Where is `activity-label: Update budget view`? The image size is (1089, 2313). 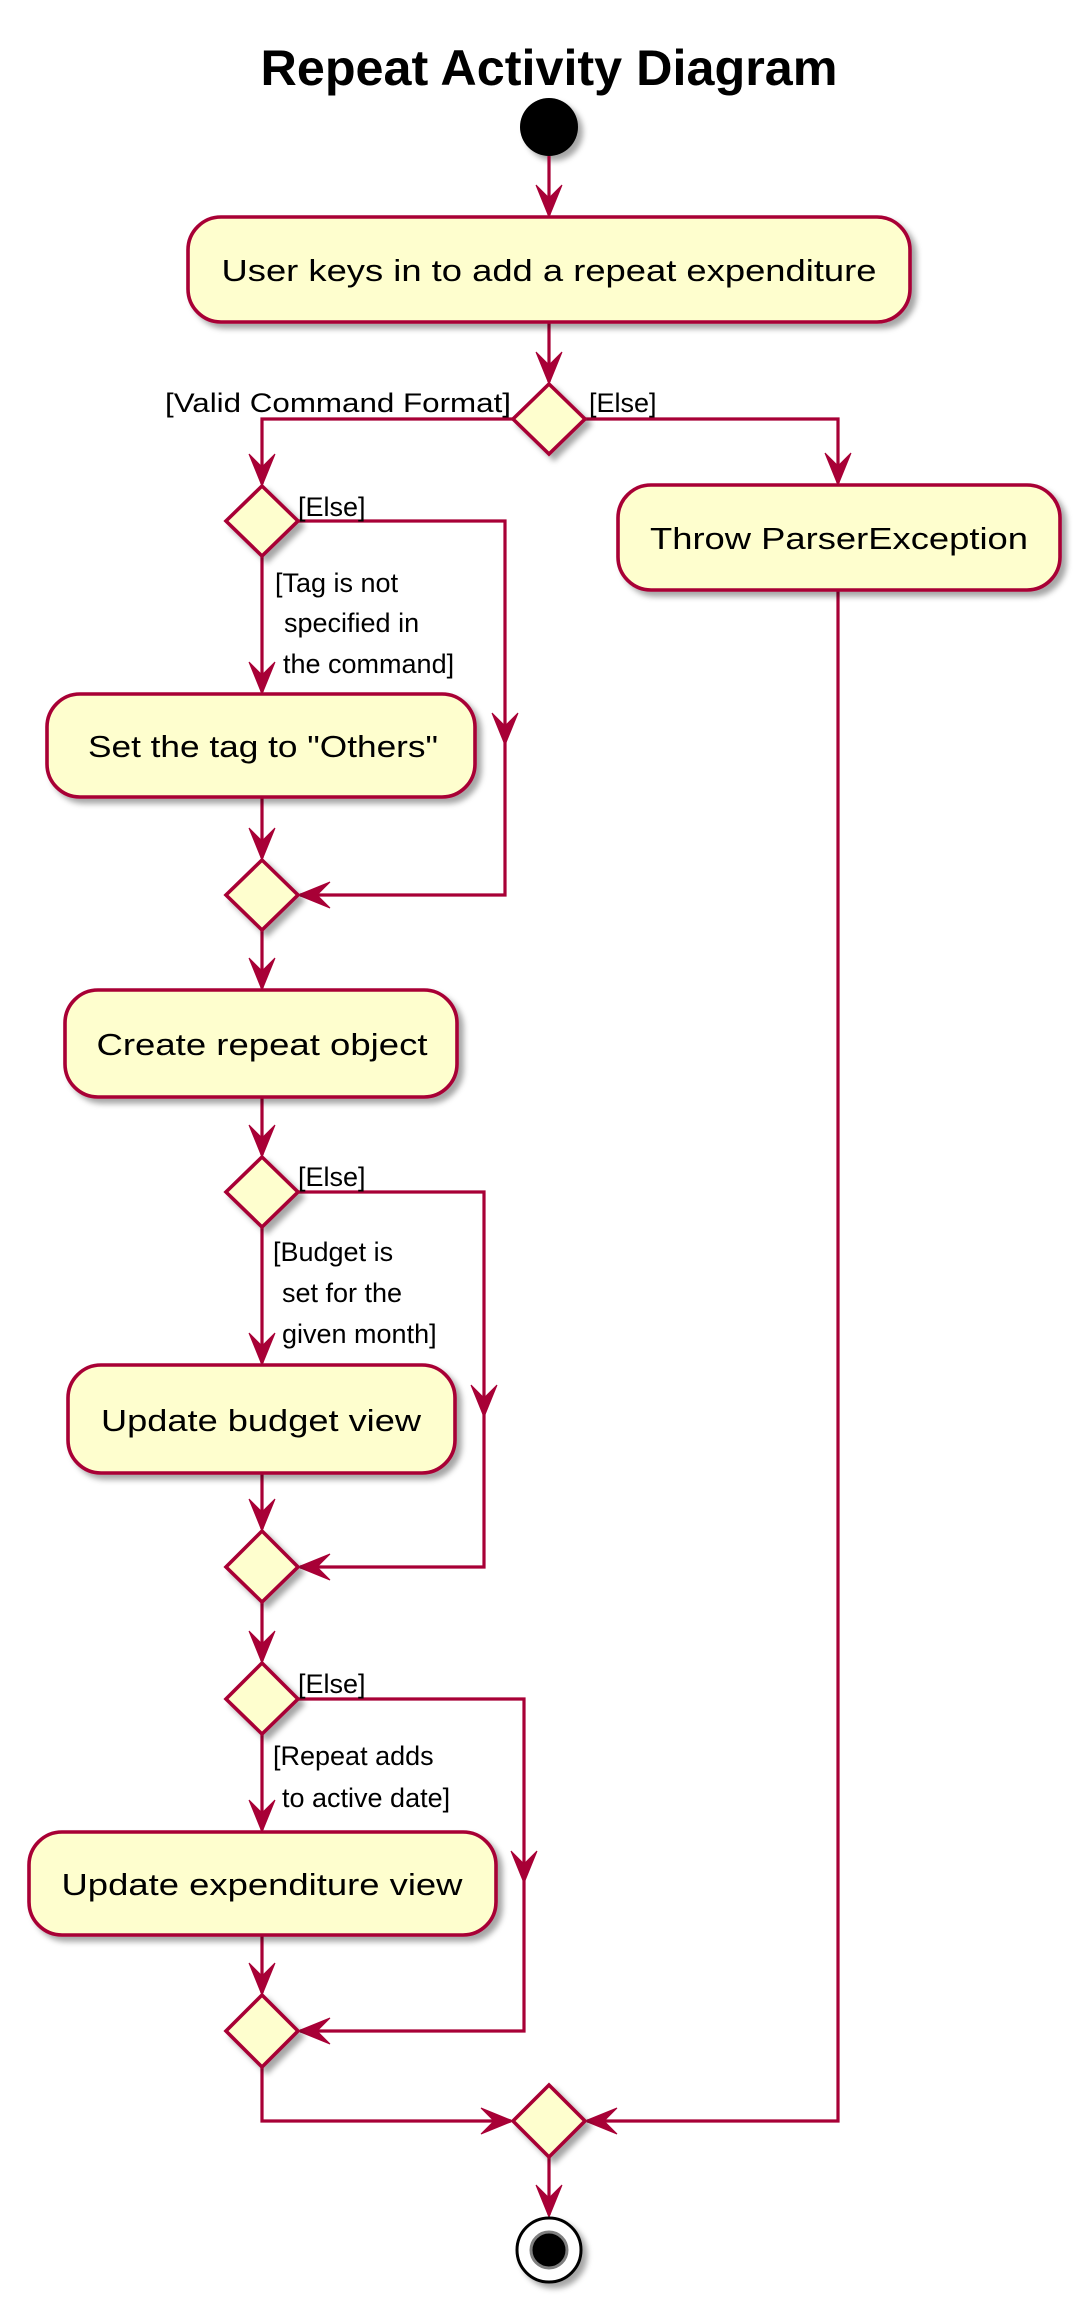 activity-label: Update budget view is located at coordinates (261, 1420).